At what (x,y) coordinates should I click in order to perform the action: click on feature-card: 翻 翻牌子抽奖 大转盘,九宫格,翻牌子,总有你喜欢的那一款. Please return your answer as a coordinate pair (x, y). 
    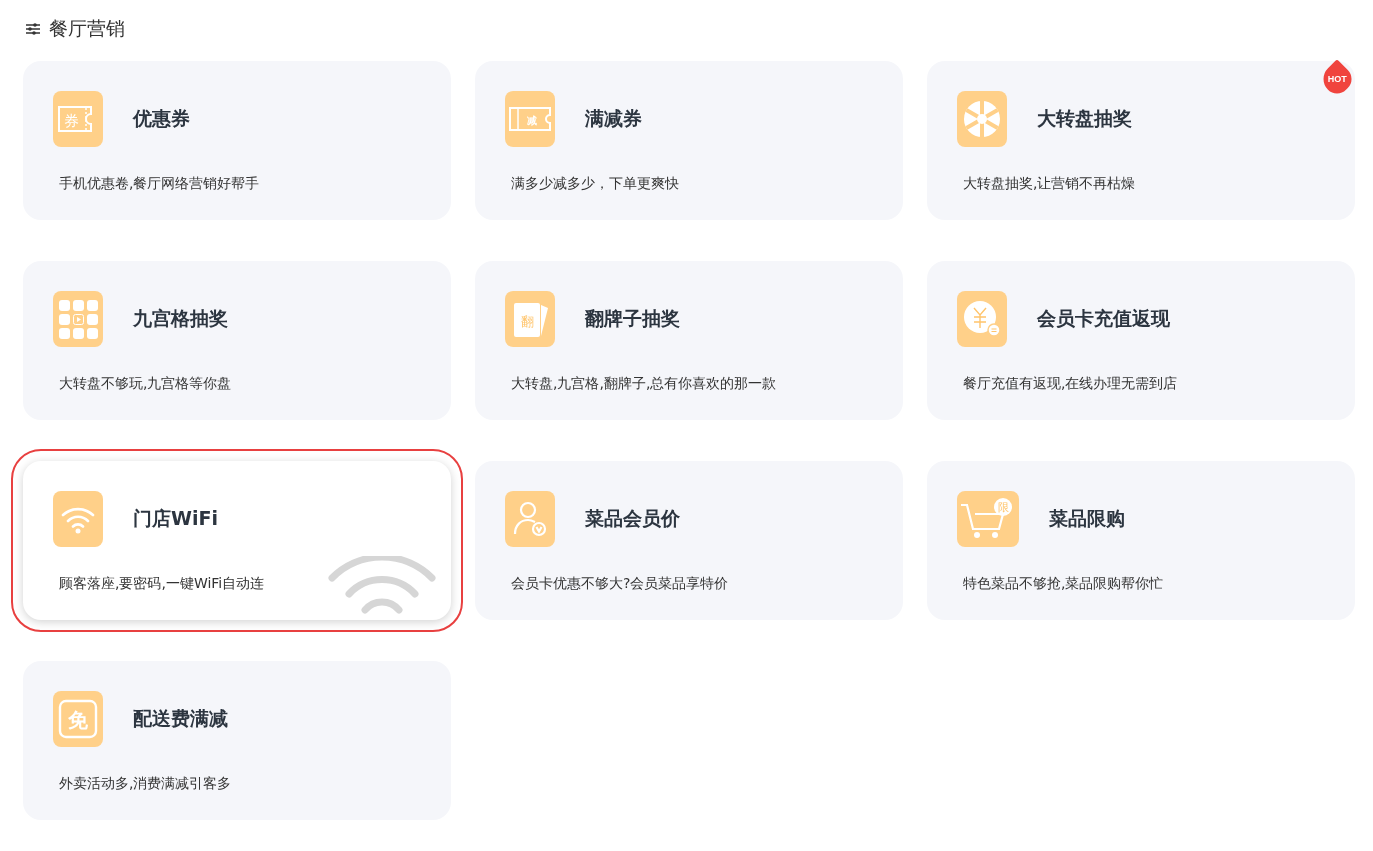
    Looking at the image, I should click on (689, 340).